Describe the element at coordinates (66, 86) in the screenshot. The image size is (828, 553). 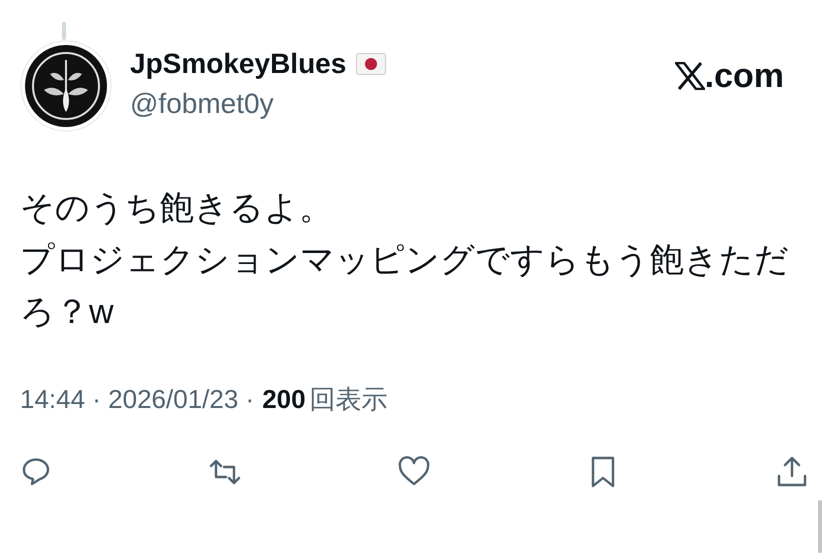
I see `avatar` at that location.